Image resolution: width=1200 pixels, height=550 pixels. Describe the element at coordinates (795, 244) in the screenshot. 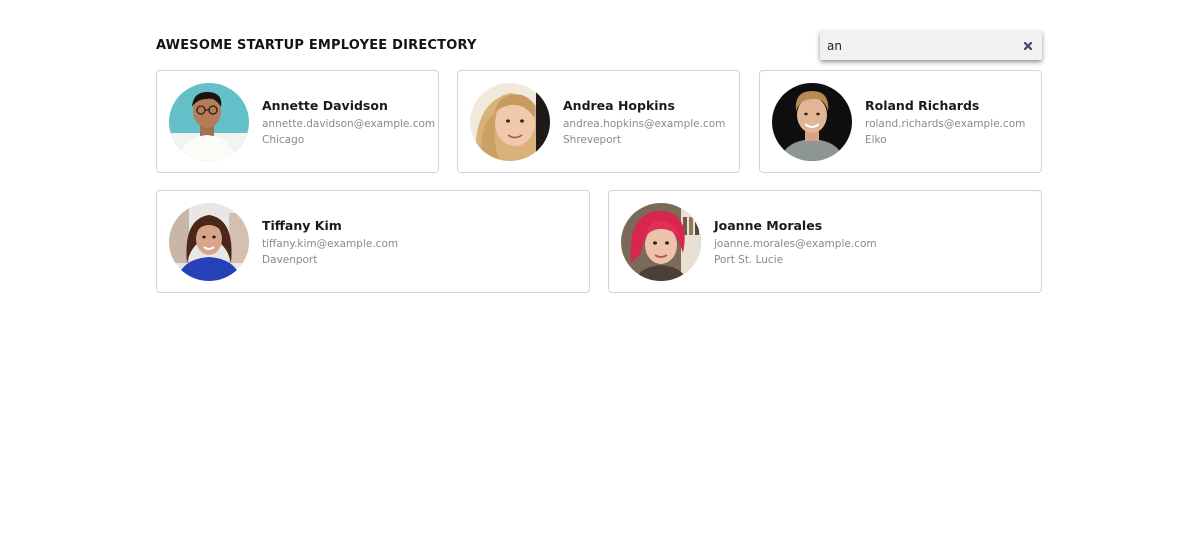

I see `employee-email: joanne.morales@example.com` at that location.